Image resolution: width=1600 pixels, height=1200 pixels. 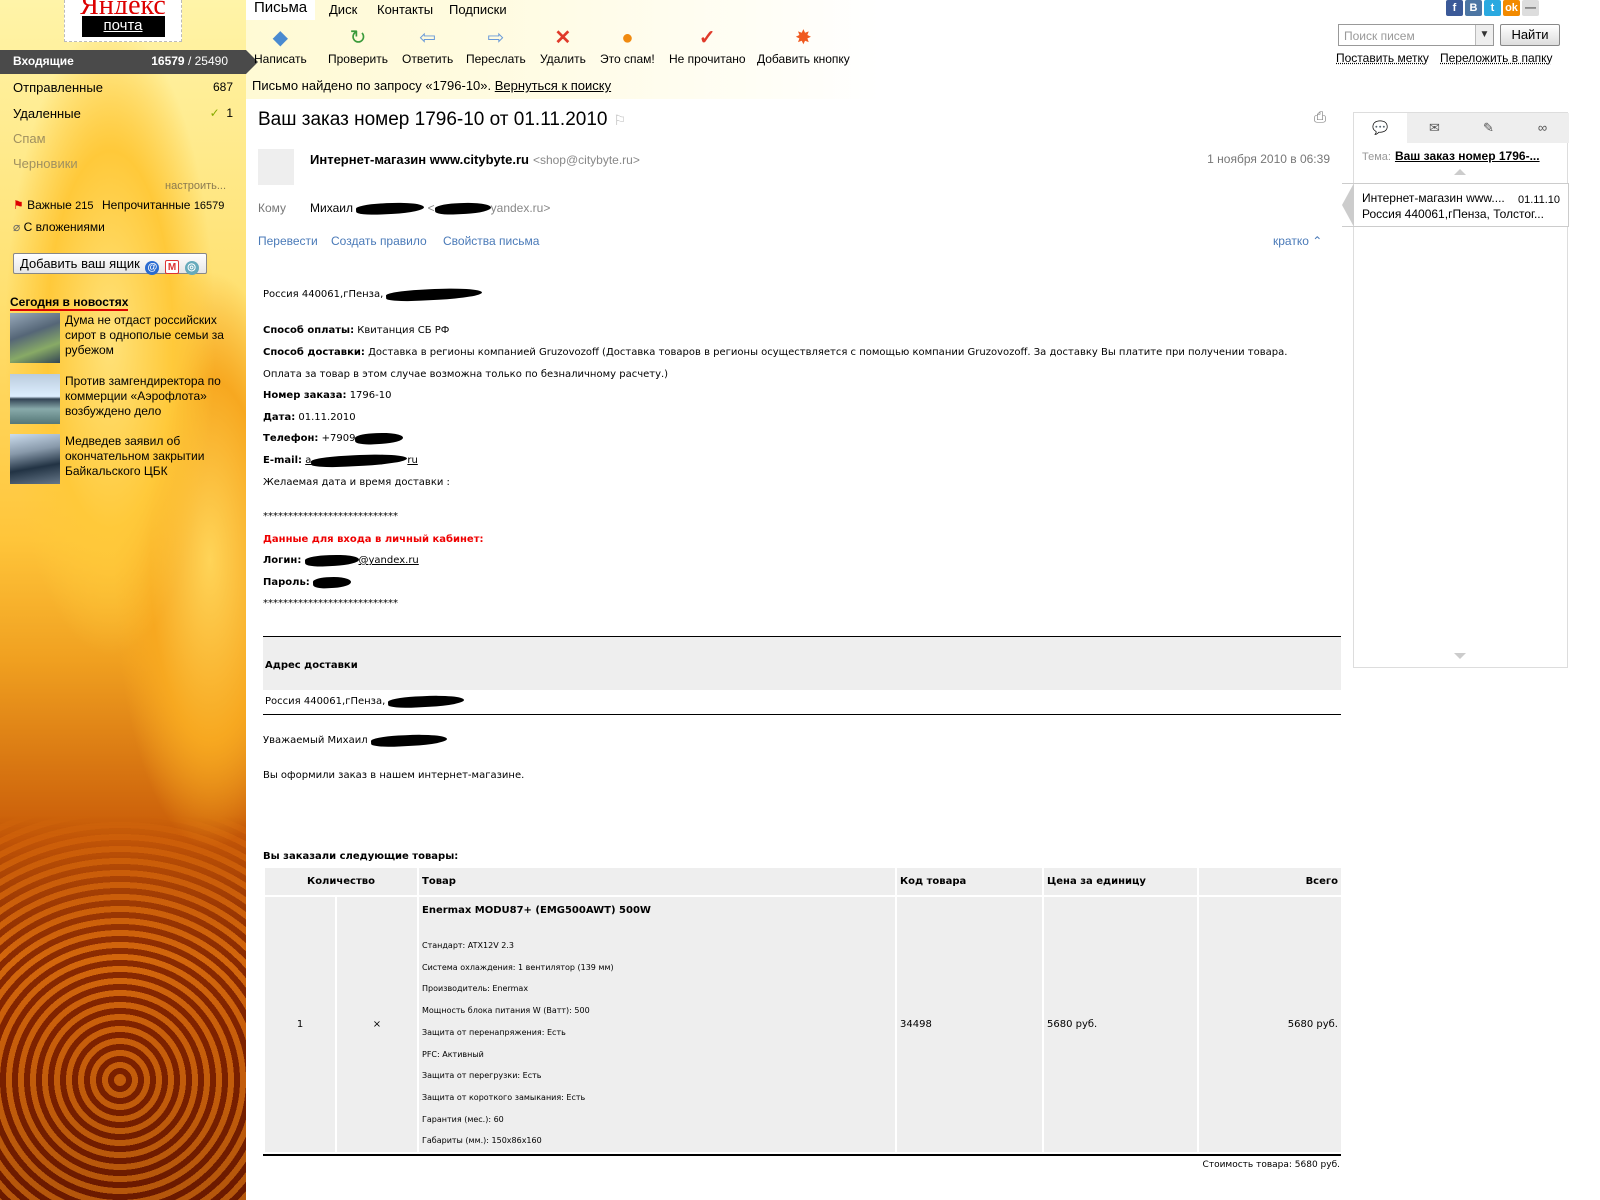 What do you see at coordinates (1473, 8) in the screenshot?
I see `vkontakte-icon: B` at bounding box center [1473, 8].